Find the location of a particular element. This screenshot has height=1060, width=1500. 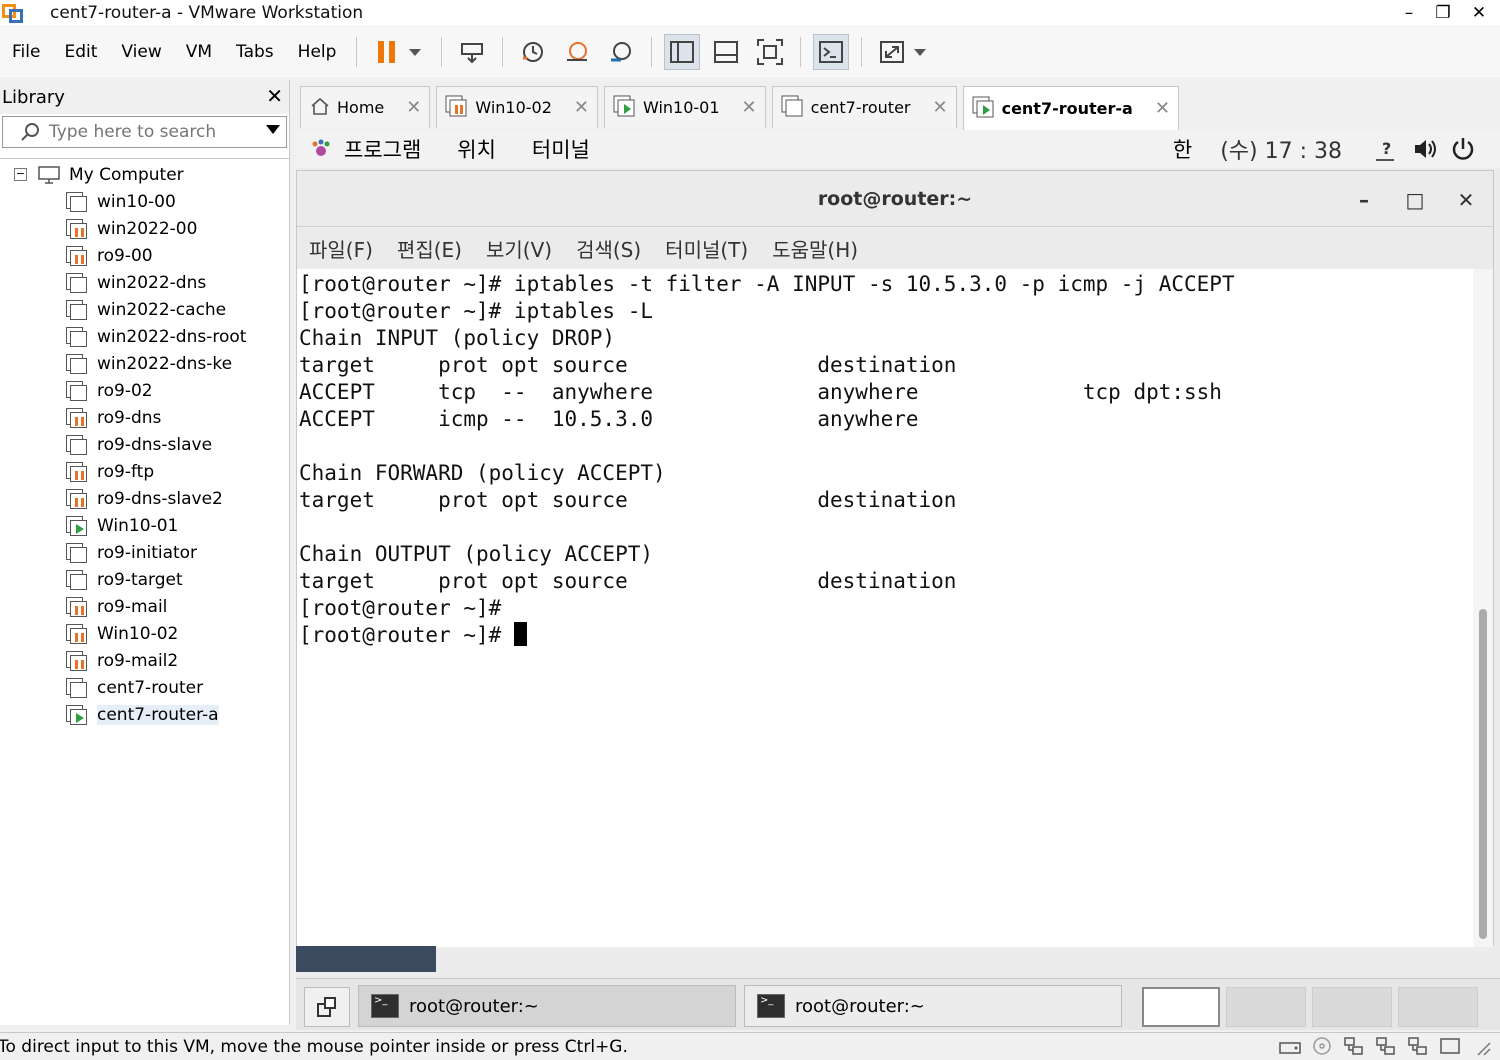

tab-win10-01: Win10-01 ✕ is located at coordinates (684, 107).